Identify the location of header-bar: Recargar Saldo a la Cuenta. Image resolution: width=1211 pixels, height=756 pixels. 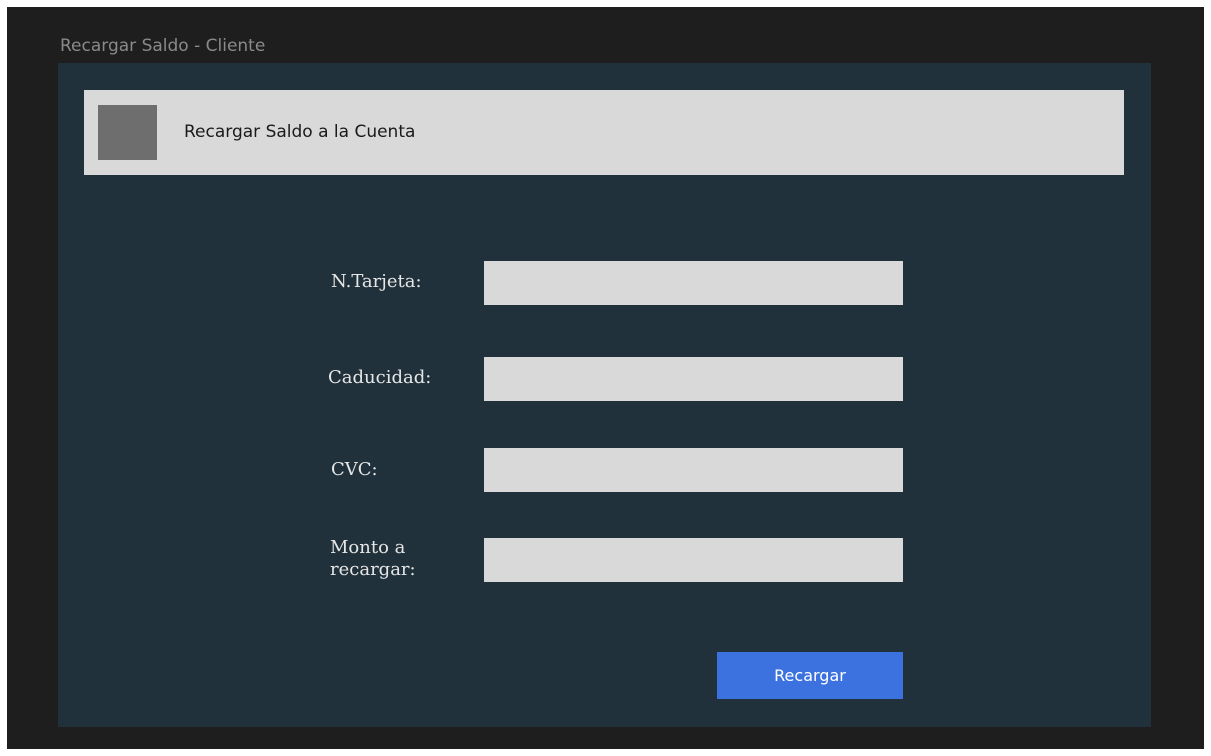
(604, 132).